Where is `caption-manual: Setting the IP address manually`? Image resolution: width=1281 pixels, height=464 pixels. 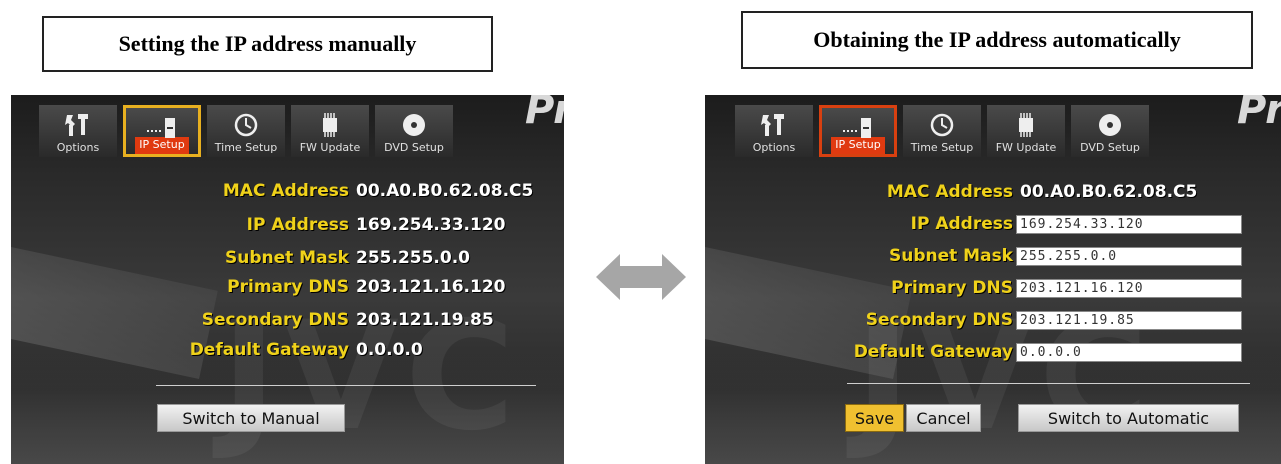 caption-manual: Setting the IP address manually is located at coordinates (267, 44).